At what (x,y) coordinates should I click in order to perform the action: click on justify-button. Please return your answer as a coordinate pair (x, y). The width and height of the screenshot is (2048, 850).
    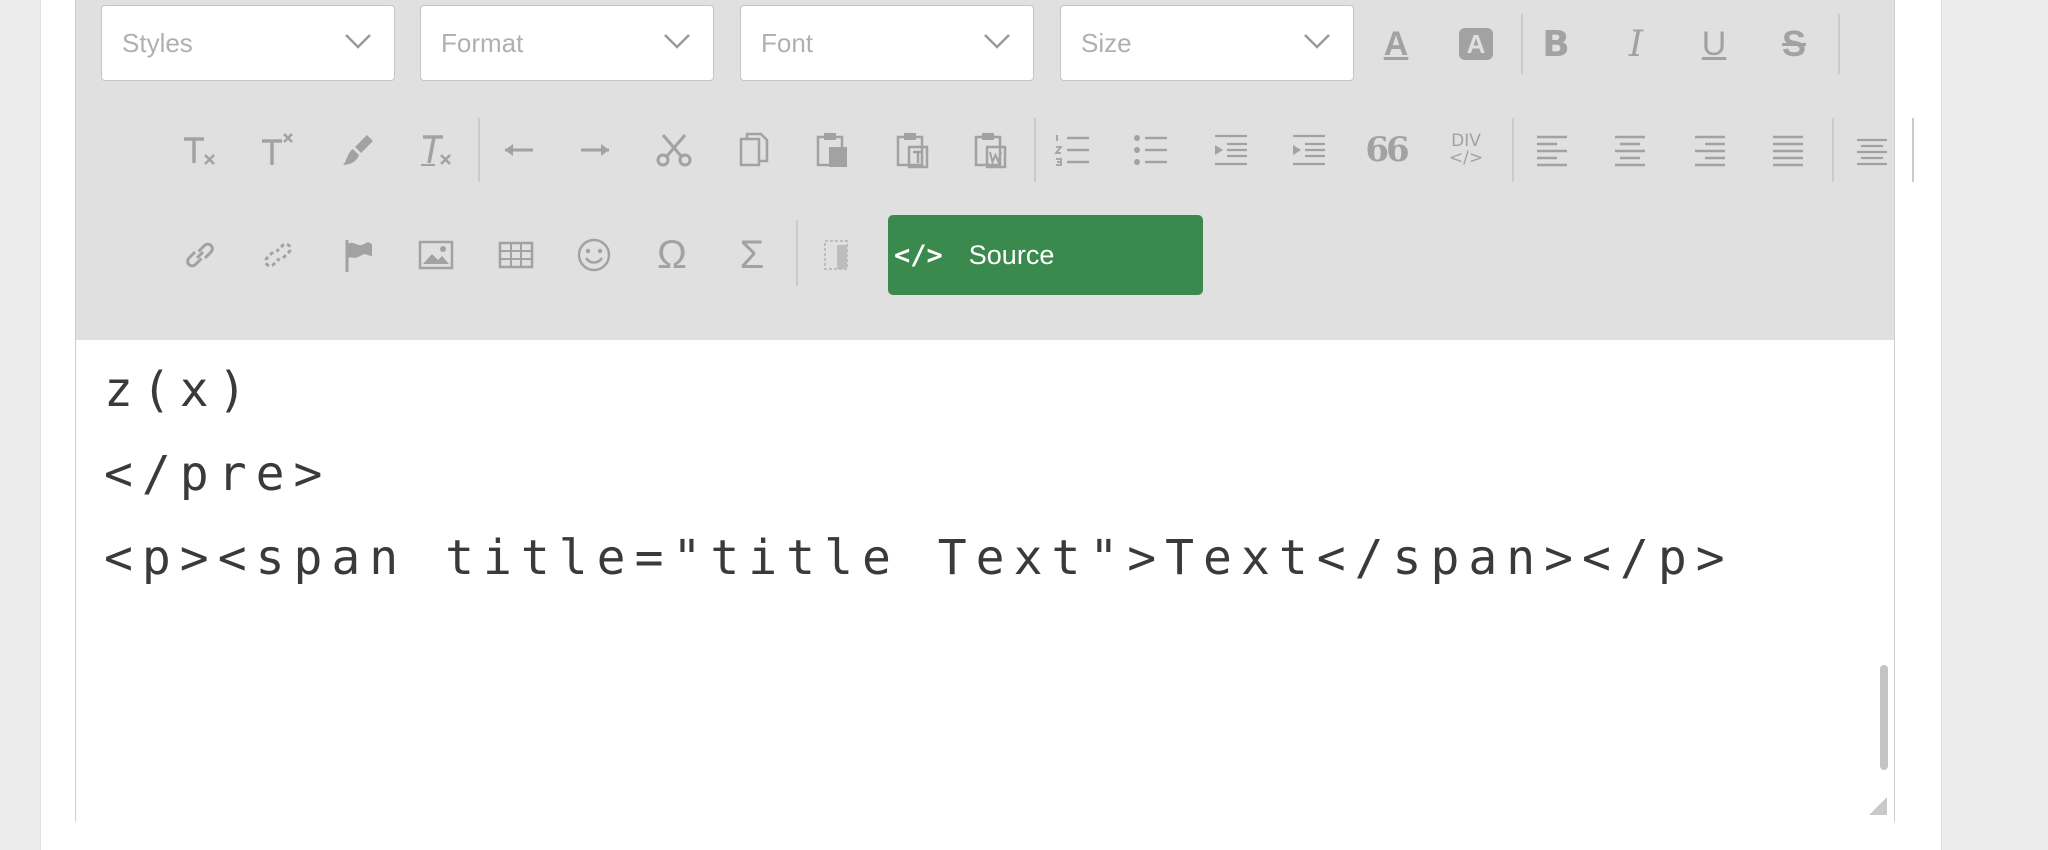
    Looking at the image, I should click on (1788, 150).